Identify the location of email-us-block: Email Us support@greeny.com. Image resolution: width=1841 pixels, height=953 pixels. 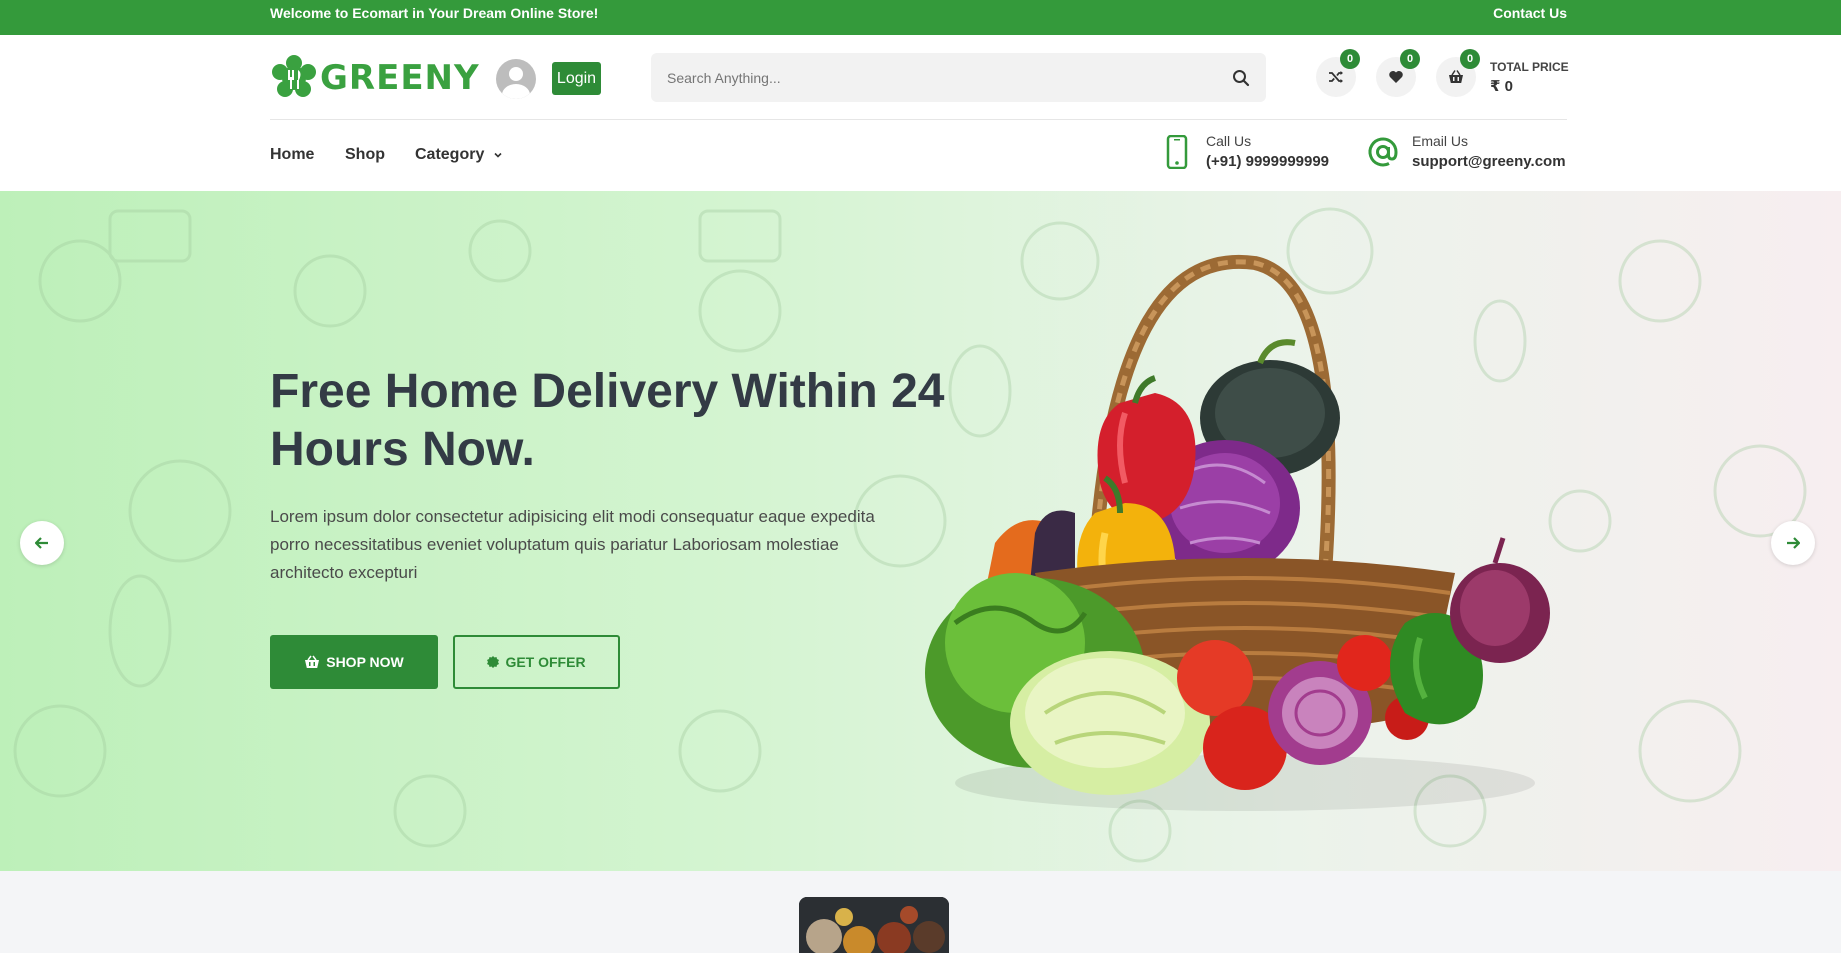
(1466, 151).